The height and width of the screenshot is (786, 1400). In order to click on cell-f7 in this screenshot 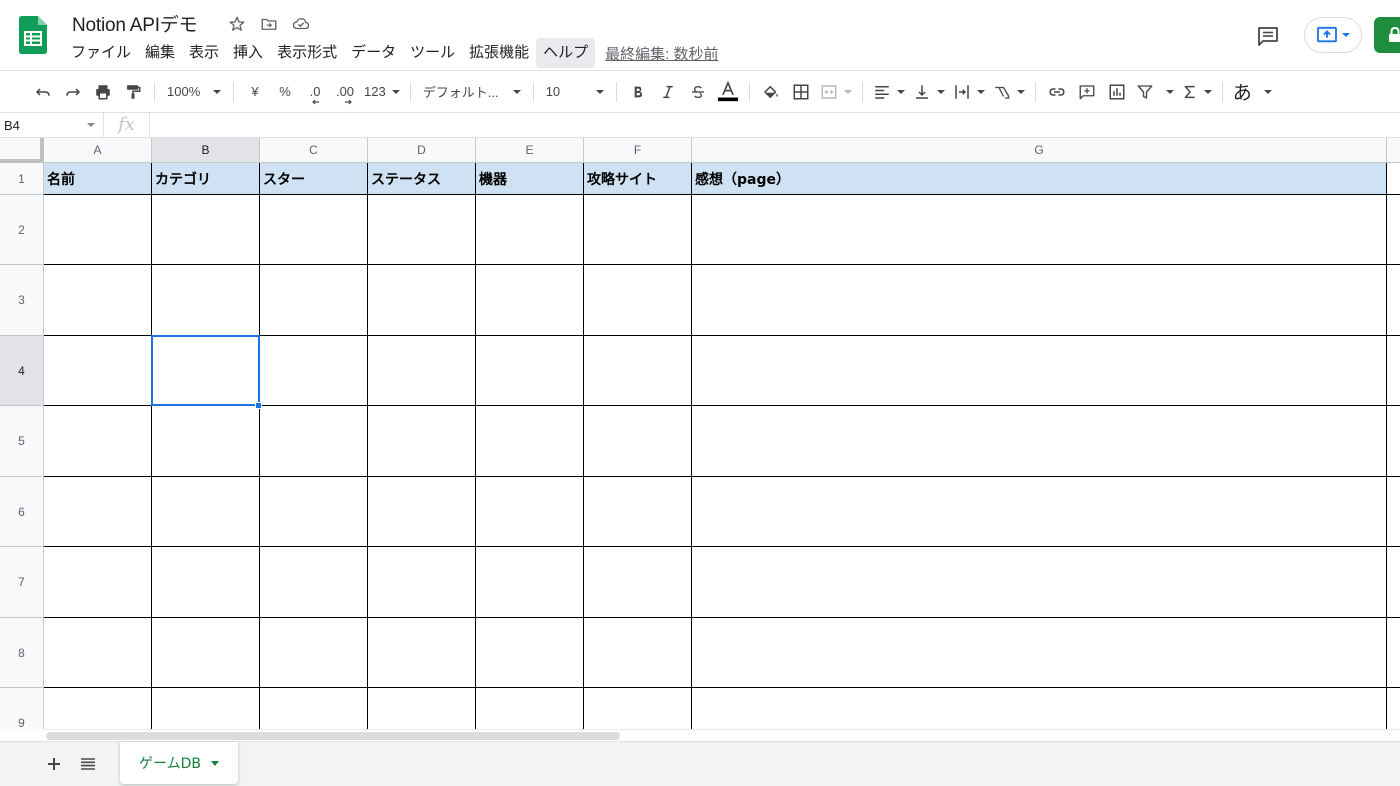, I will do `click(638, 582)`.